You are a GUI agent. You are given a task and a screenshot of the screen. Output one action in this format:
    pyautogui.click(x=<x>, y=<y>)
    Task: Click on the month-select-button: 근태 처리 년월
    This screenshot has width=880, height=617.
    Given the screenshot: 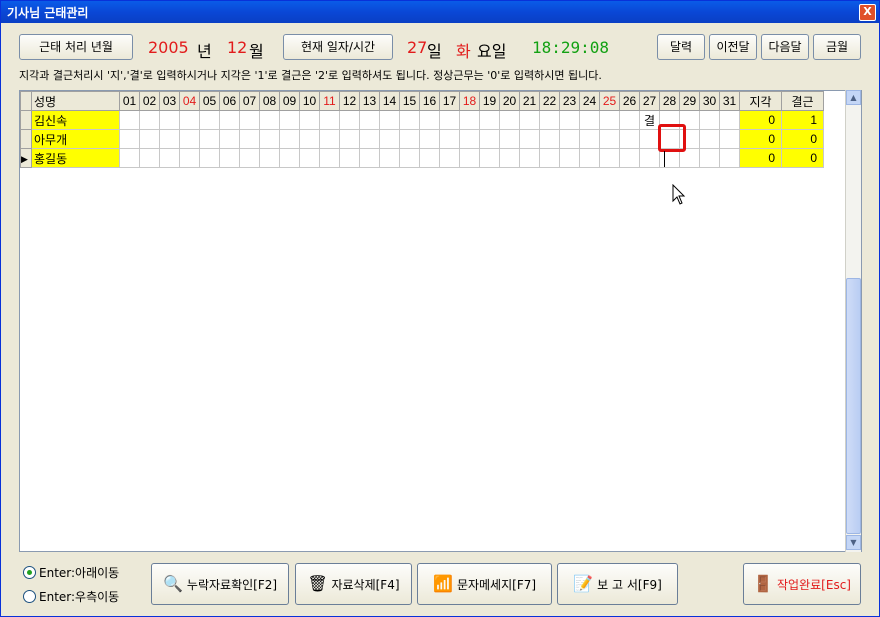 What is the action you would take?
    pyautogui.click(x=76, y=47)
    